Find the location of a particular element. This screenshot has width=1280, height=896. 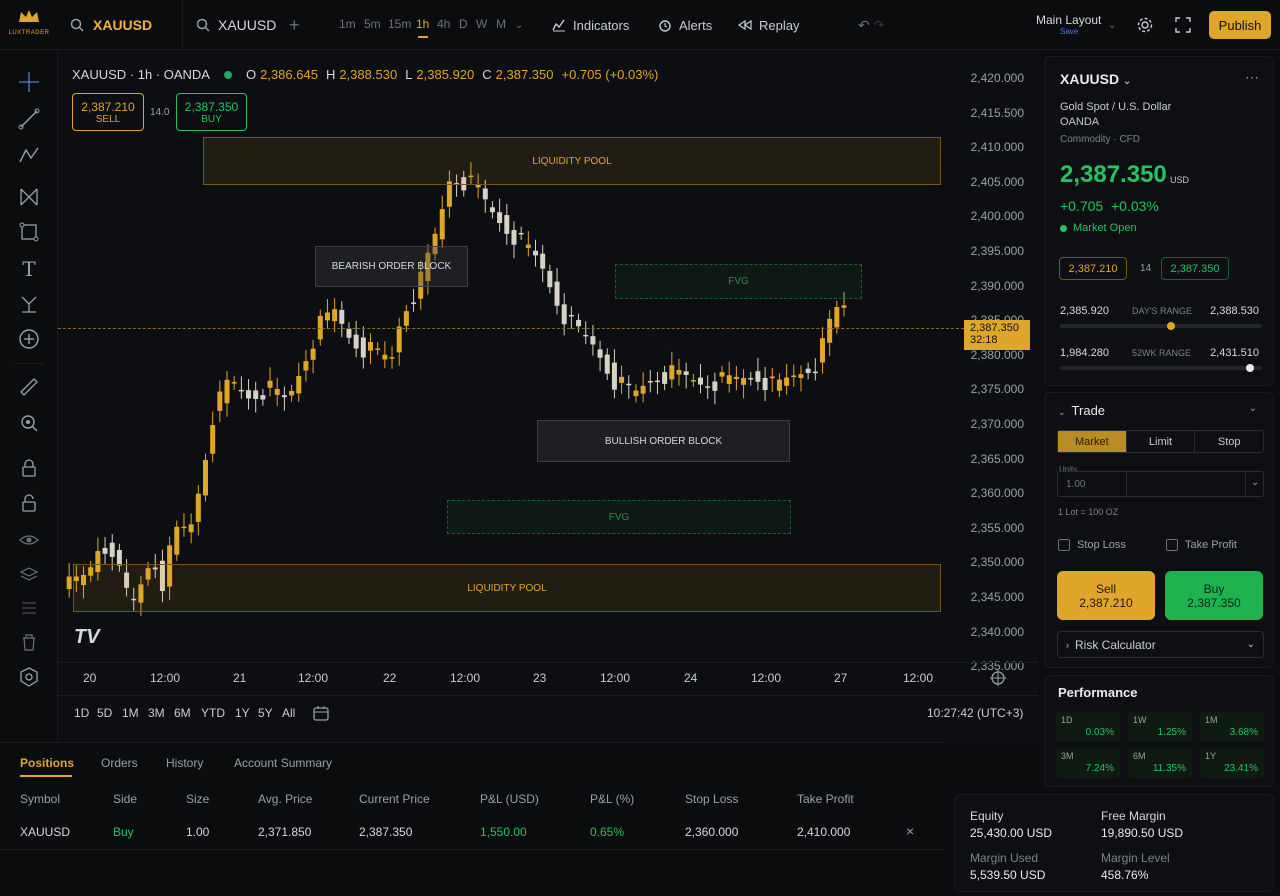

bearish-order-block: BEARISH ORDER BLOCK is located at coordinates (391, 266).